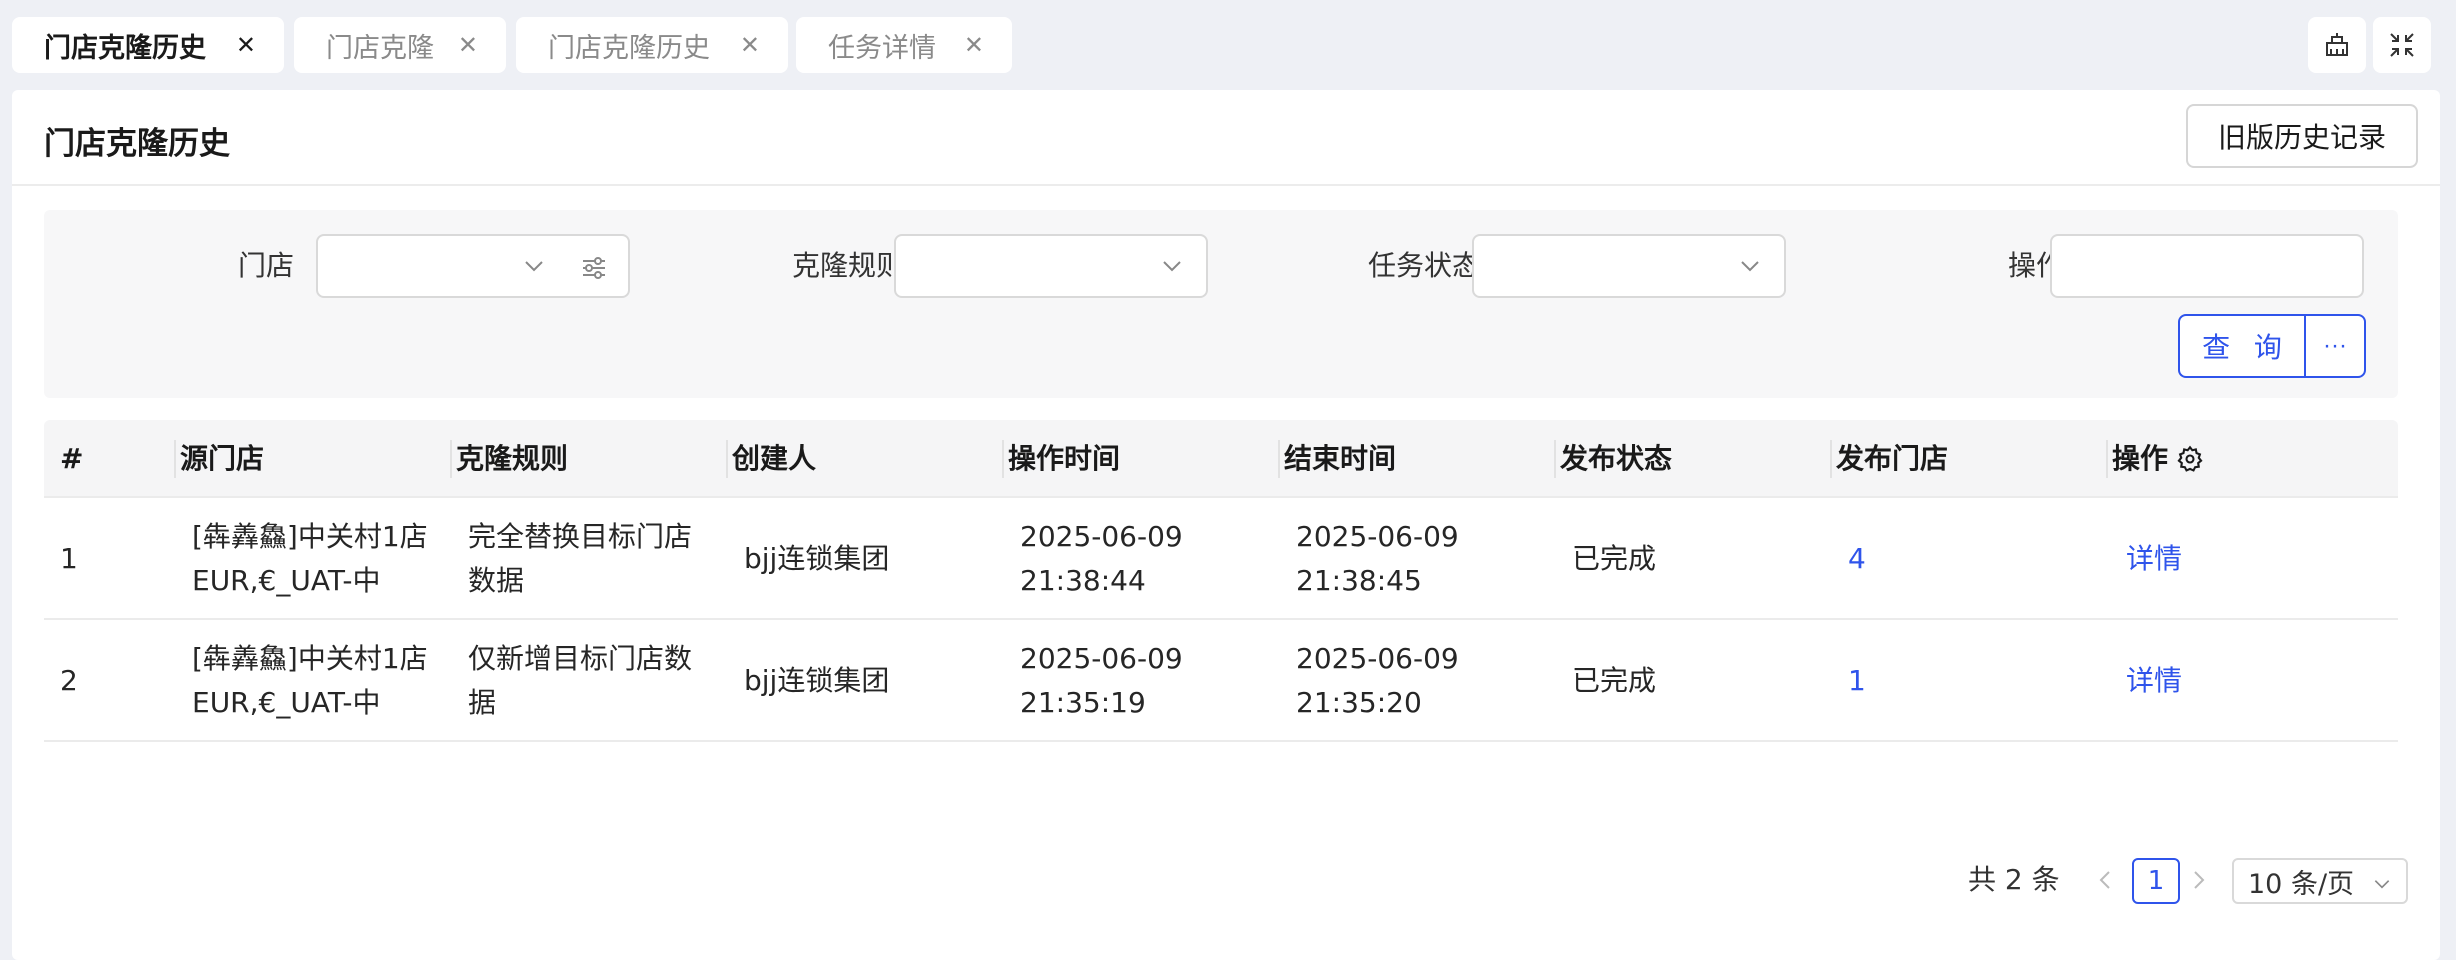 This screenshot has height=960, width=2456. Describe the element at coordinates (1340, 458) in the screenshot. I see `col-end-time: 结束时间` at that location.